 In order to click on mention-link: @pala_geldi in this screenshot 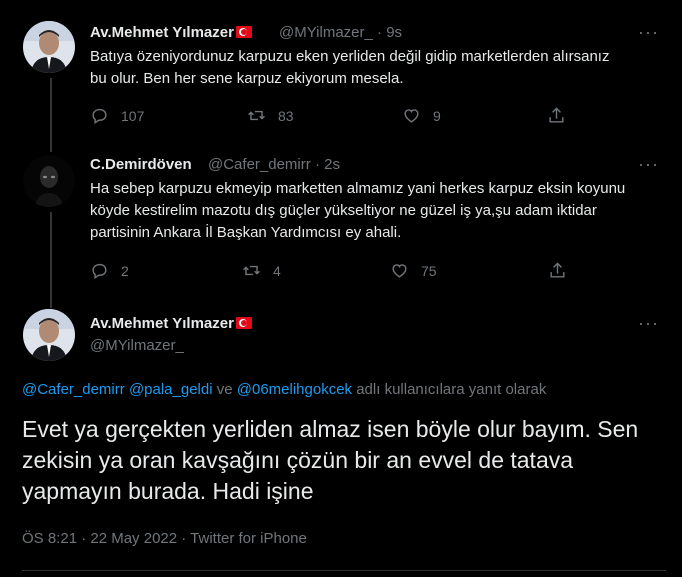, I will do `click(171, 389)`.